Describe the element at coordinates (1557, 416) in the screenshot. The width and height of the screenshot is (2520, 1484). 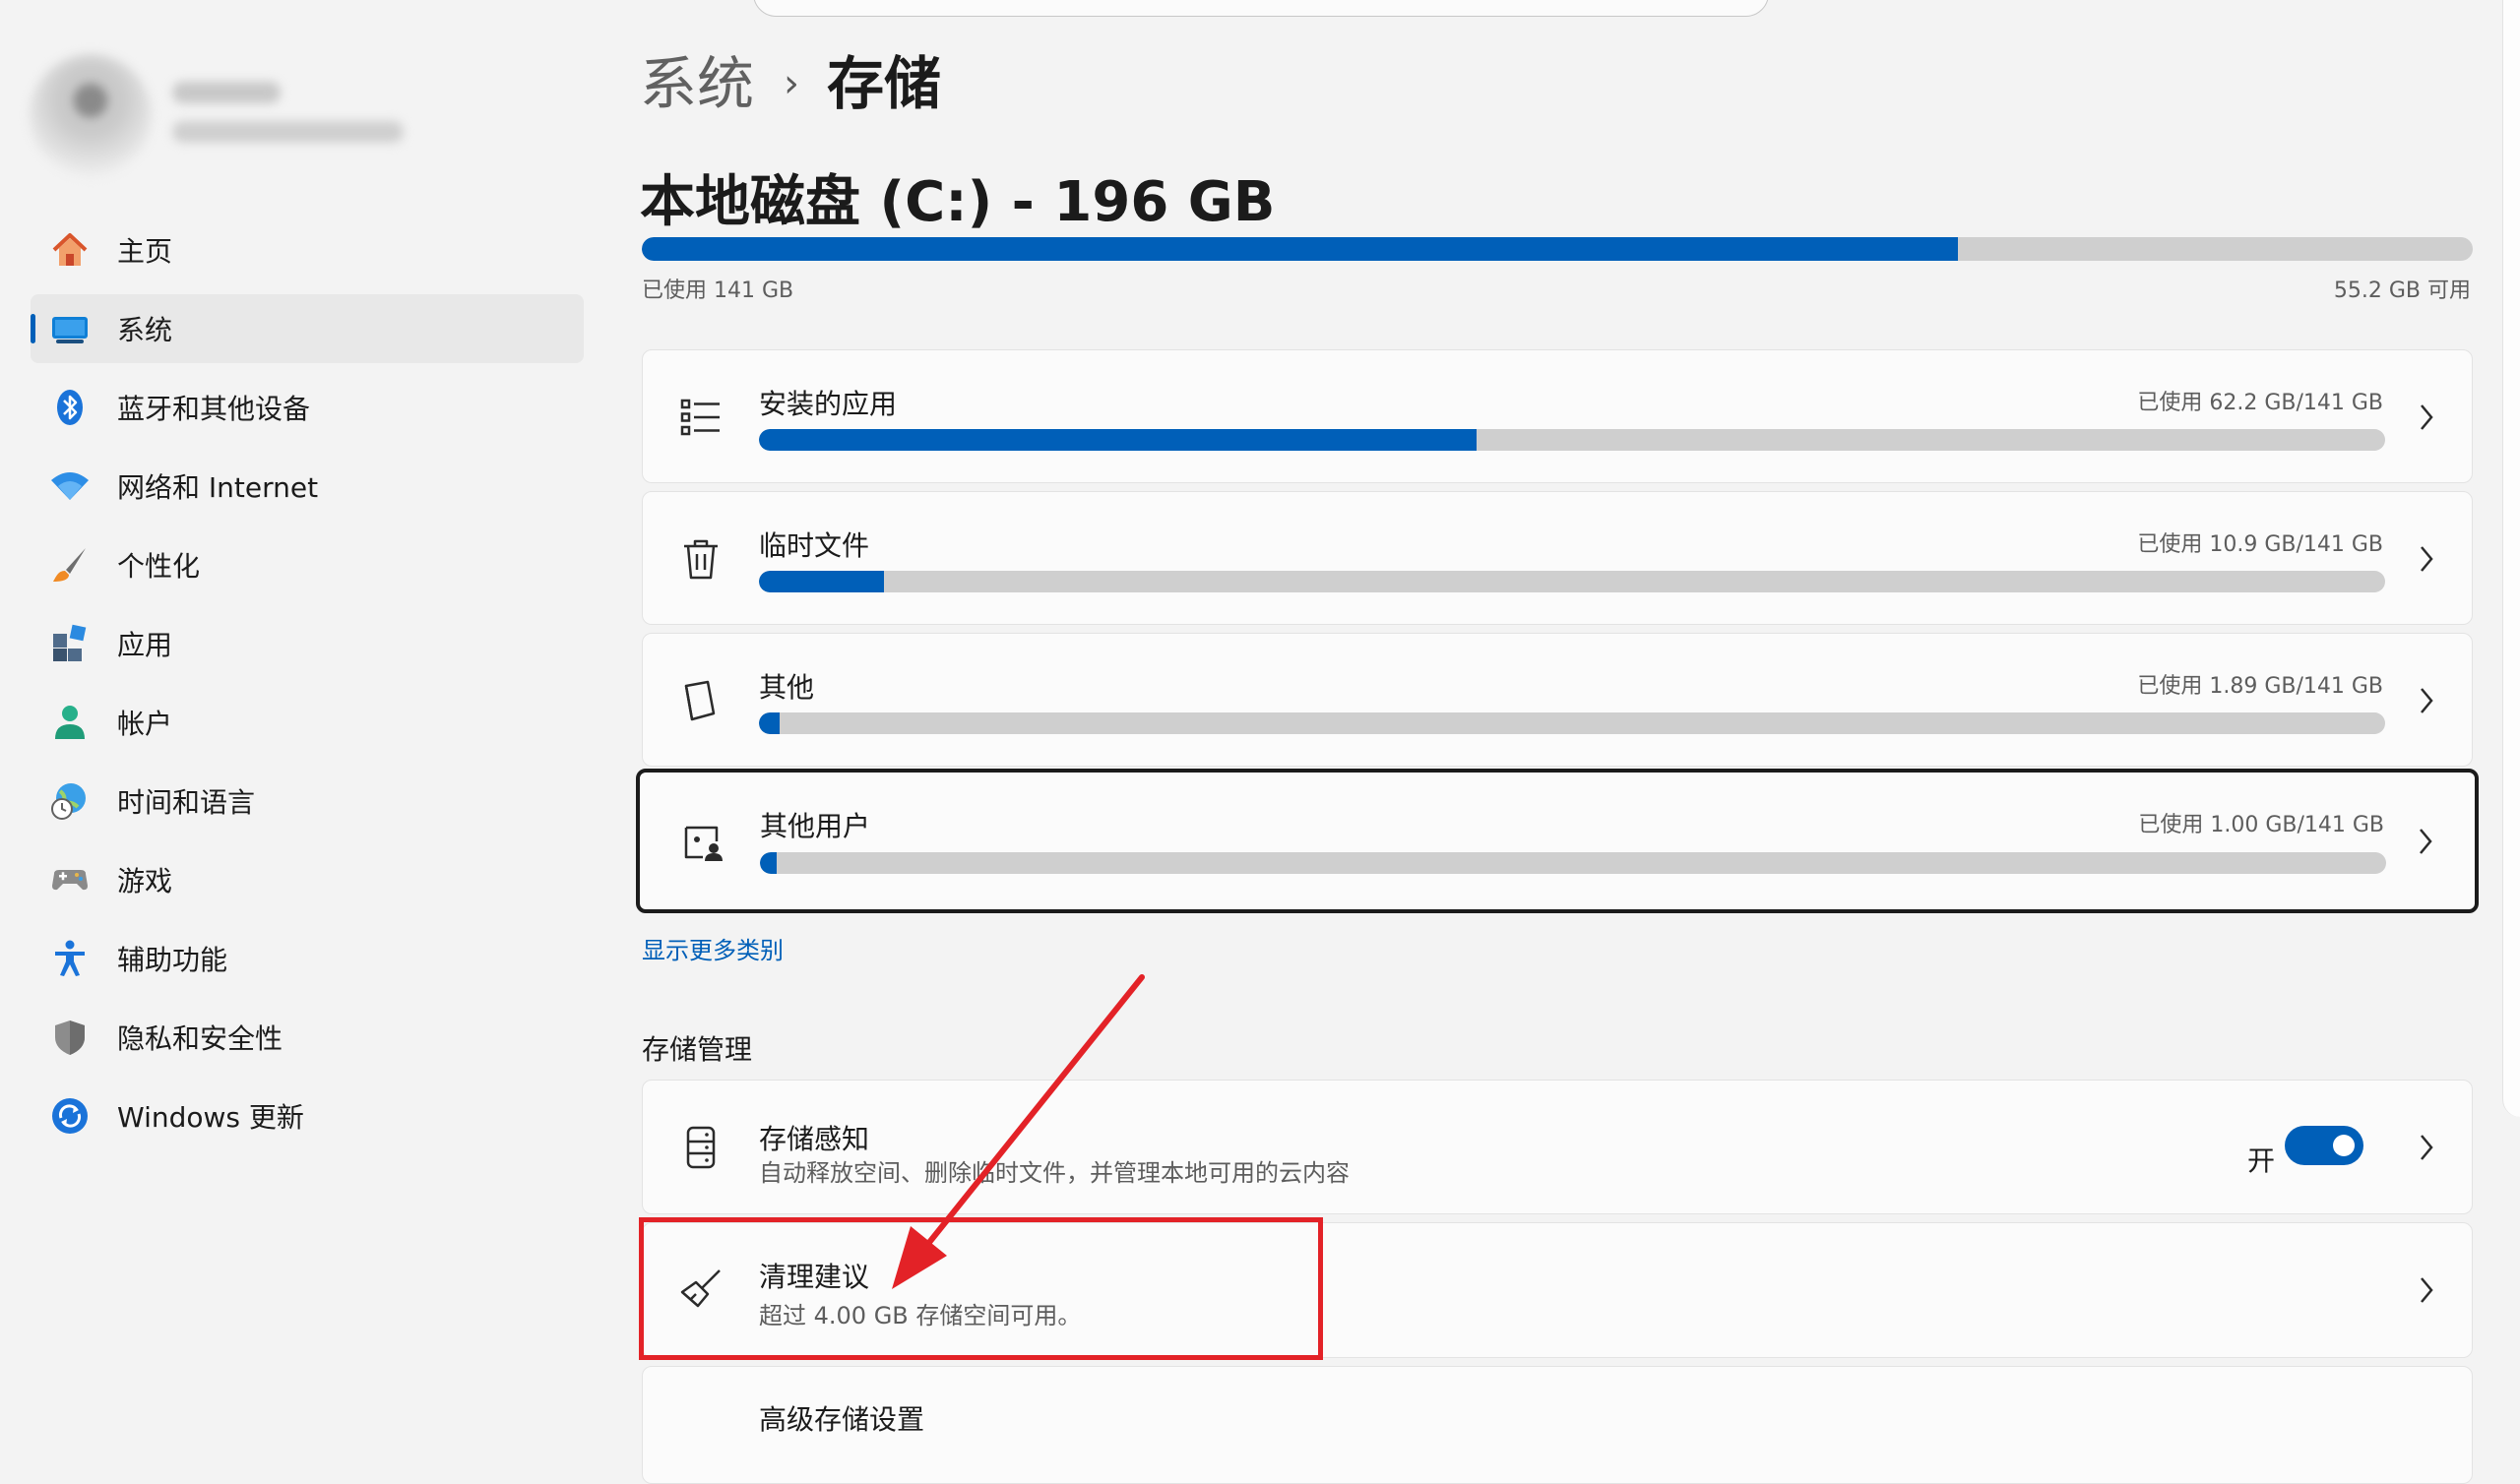
I see `category-card-installed-apps: 安装的应用 已使用 62.2 GB/141 GB` at that location.